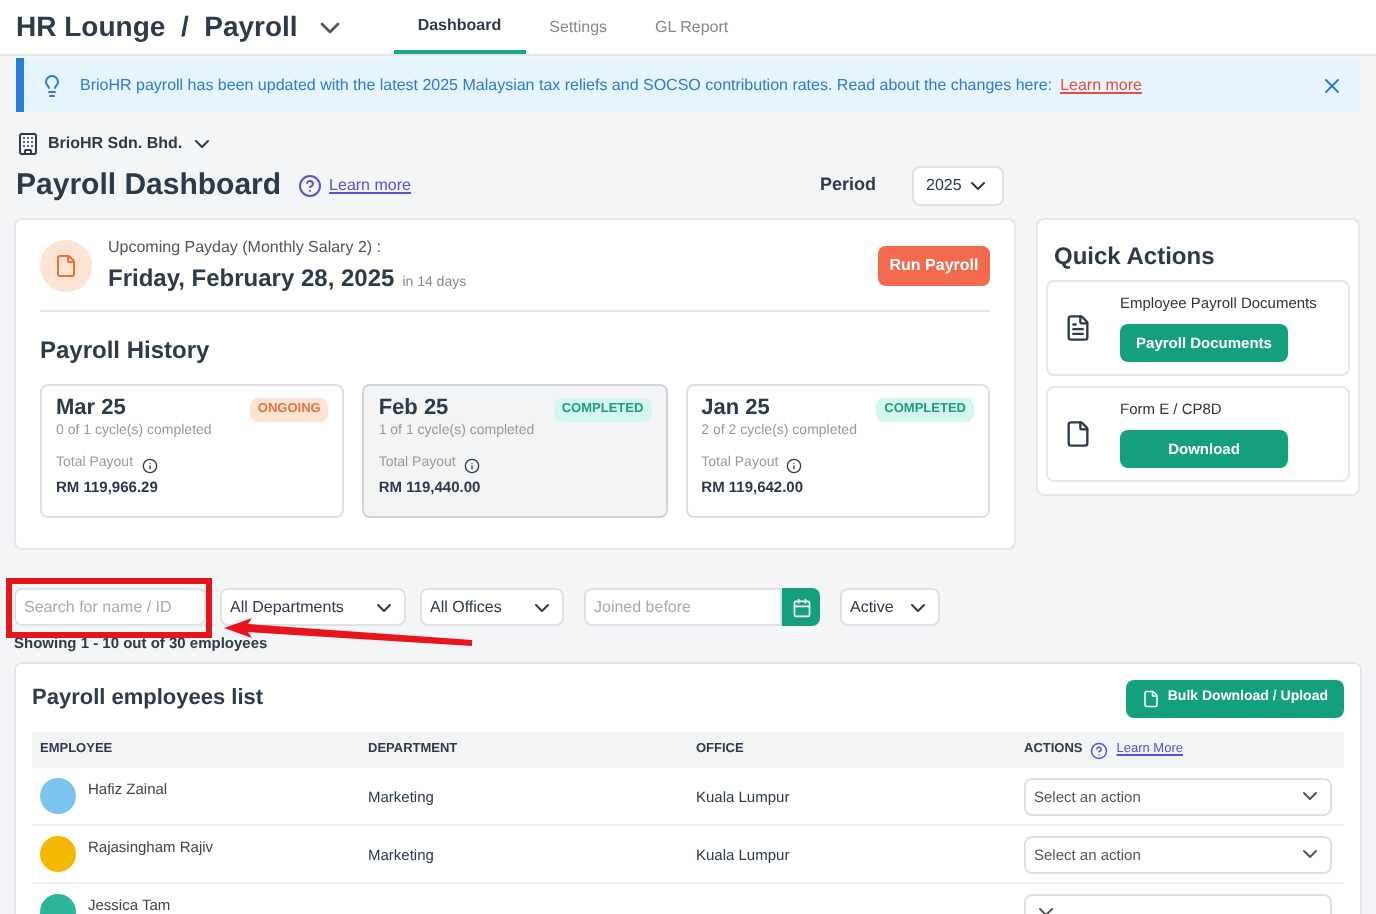  I want to click on calendar-button, so click(801, 607).